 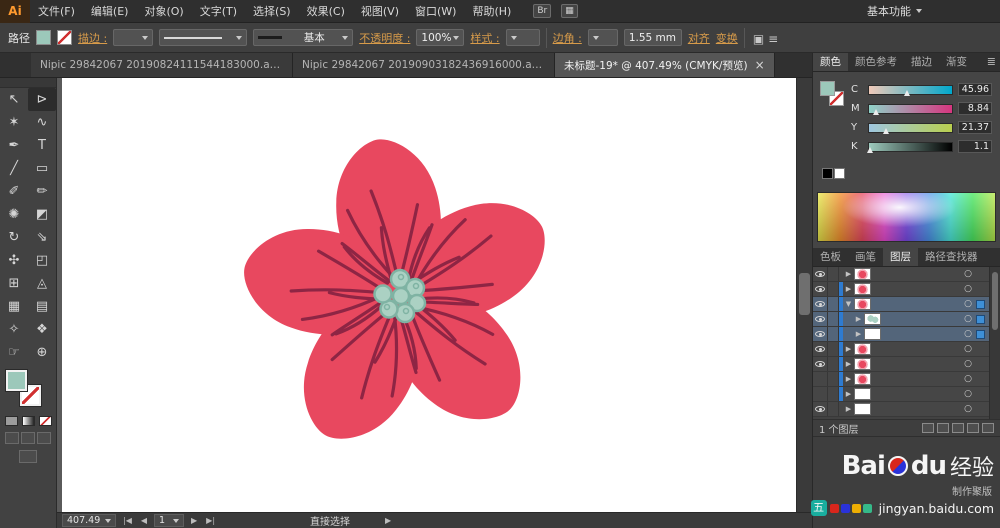 What do you see at coordinates (602, 37) in the screenshot?
I see `corner-type-select` at bounding box center [602, 37].